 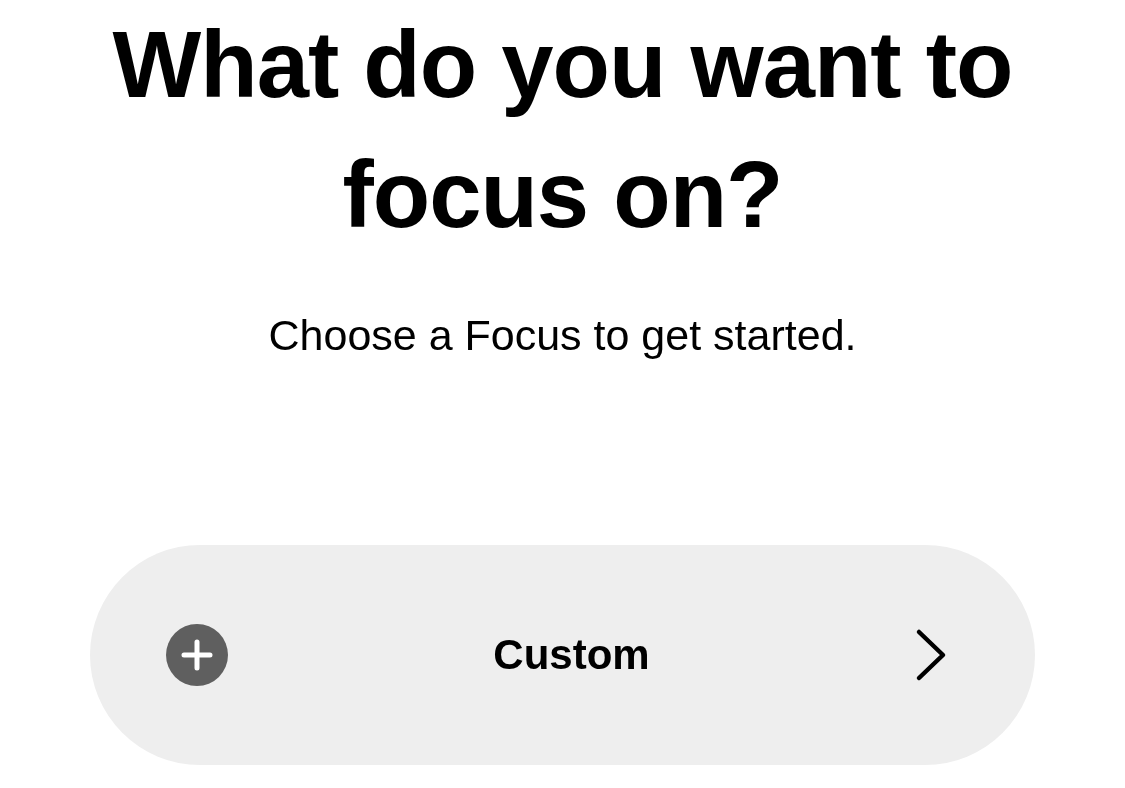 I want to click on chevron-right-icon, so click(x=931, y=655).